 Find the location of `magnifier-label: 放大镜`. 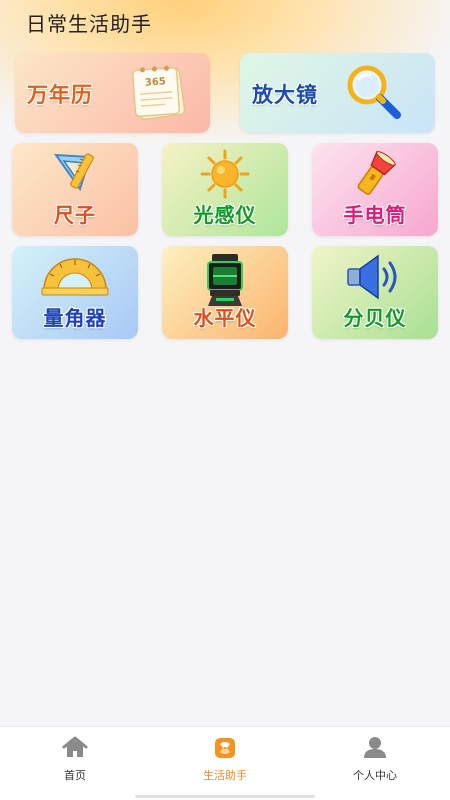

magnifier-label: 放大镜 is located at coordinates (285, 95).